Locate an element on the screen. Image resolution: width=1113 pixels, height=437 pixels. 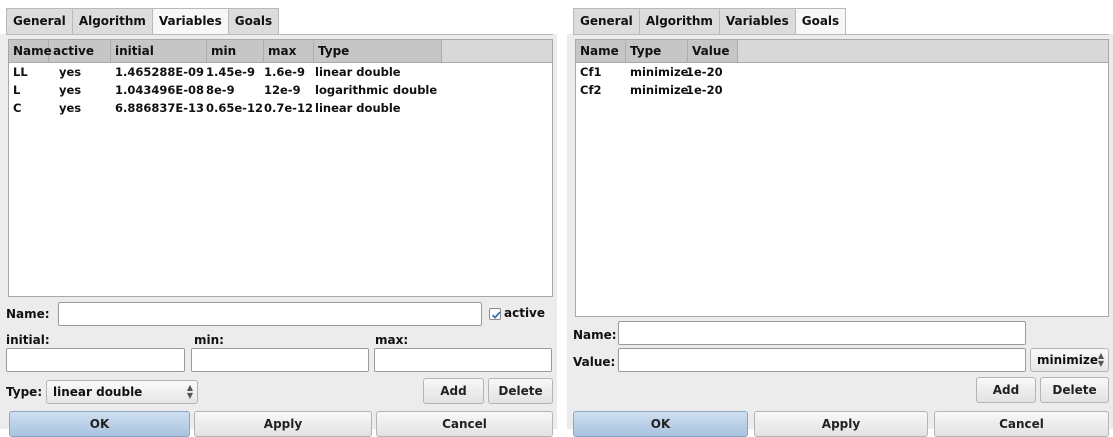
cell-name: L is located at coordinates (17, 90).